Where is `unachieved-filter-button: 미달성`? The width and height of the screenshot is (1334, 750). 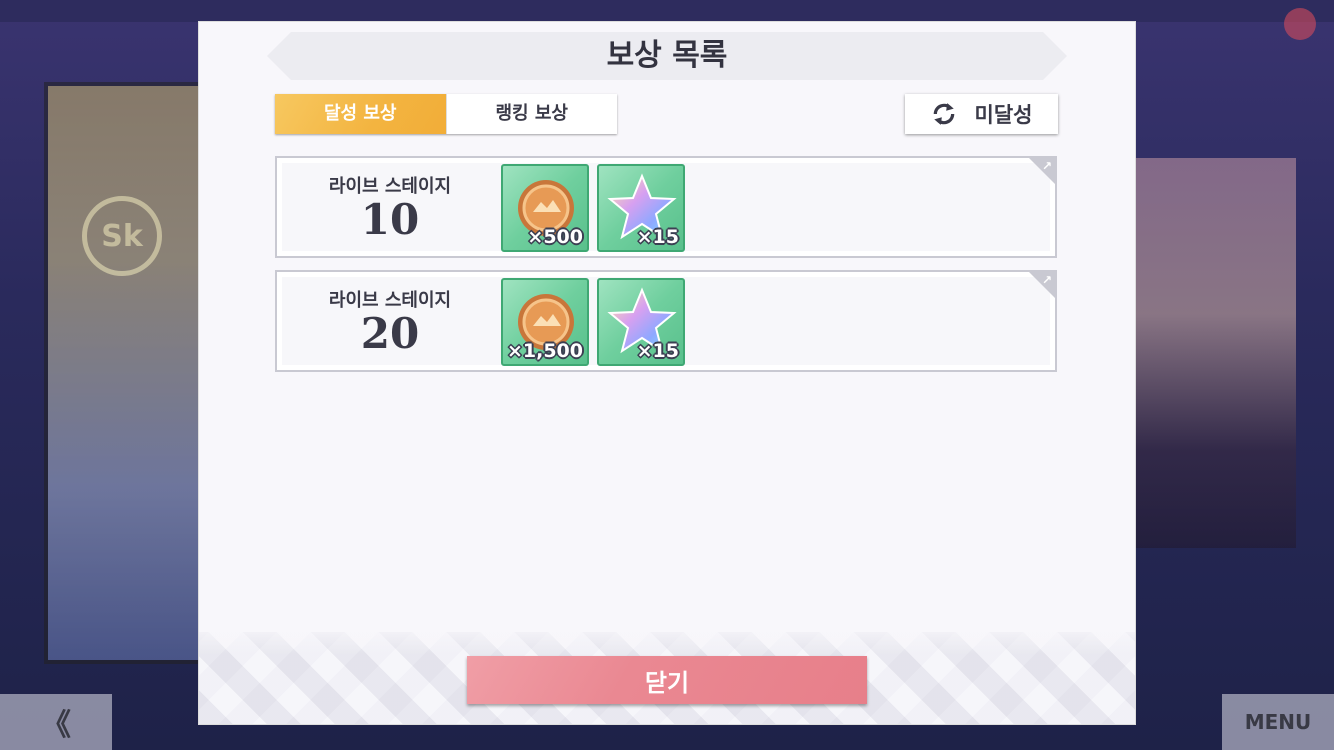 unachieved-filter-button: 미달성 is located at coordinates (981, 114).